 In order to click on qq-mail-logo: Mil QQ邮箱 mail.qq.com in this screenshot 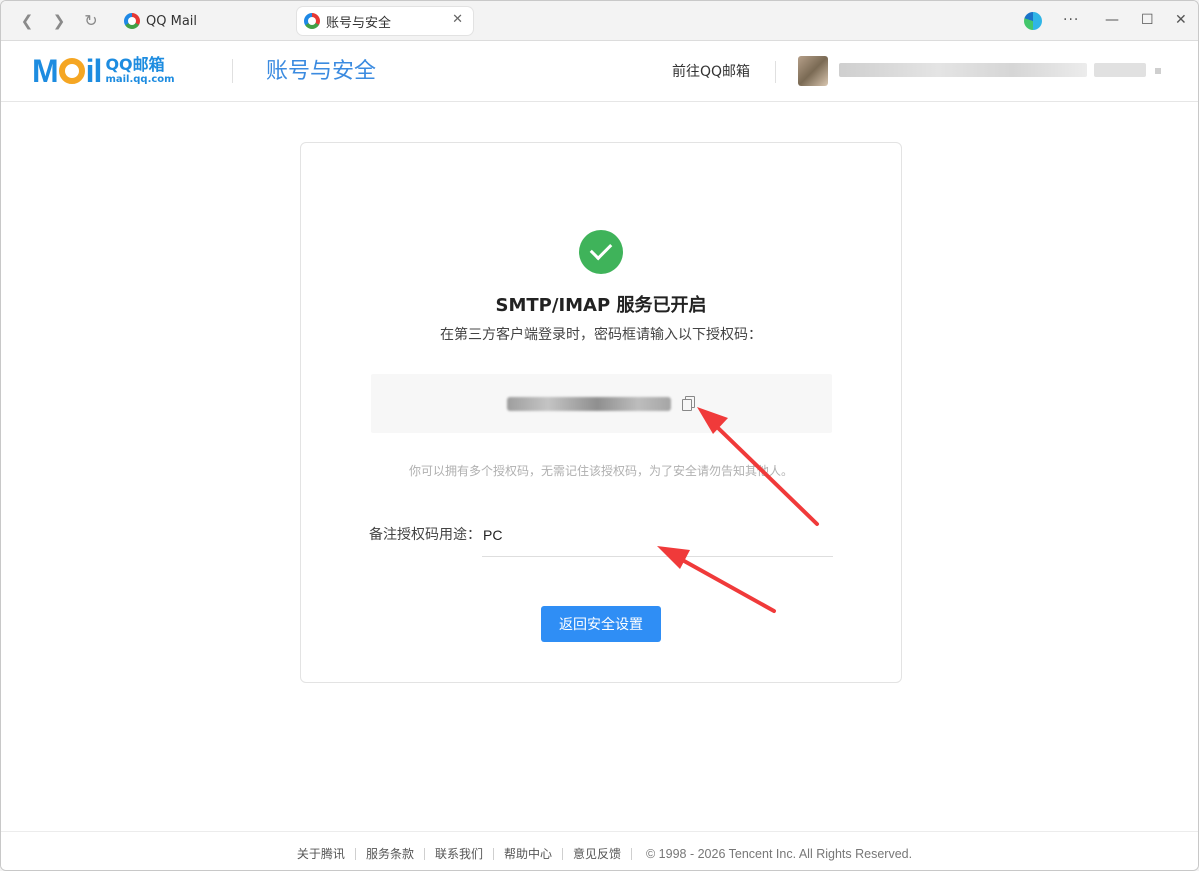, I will do `click(103, 71)`.